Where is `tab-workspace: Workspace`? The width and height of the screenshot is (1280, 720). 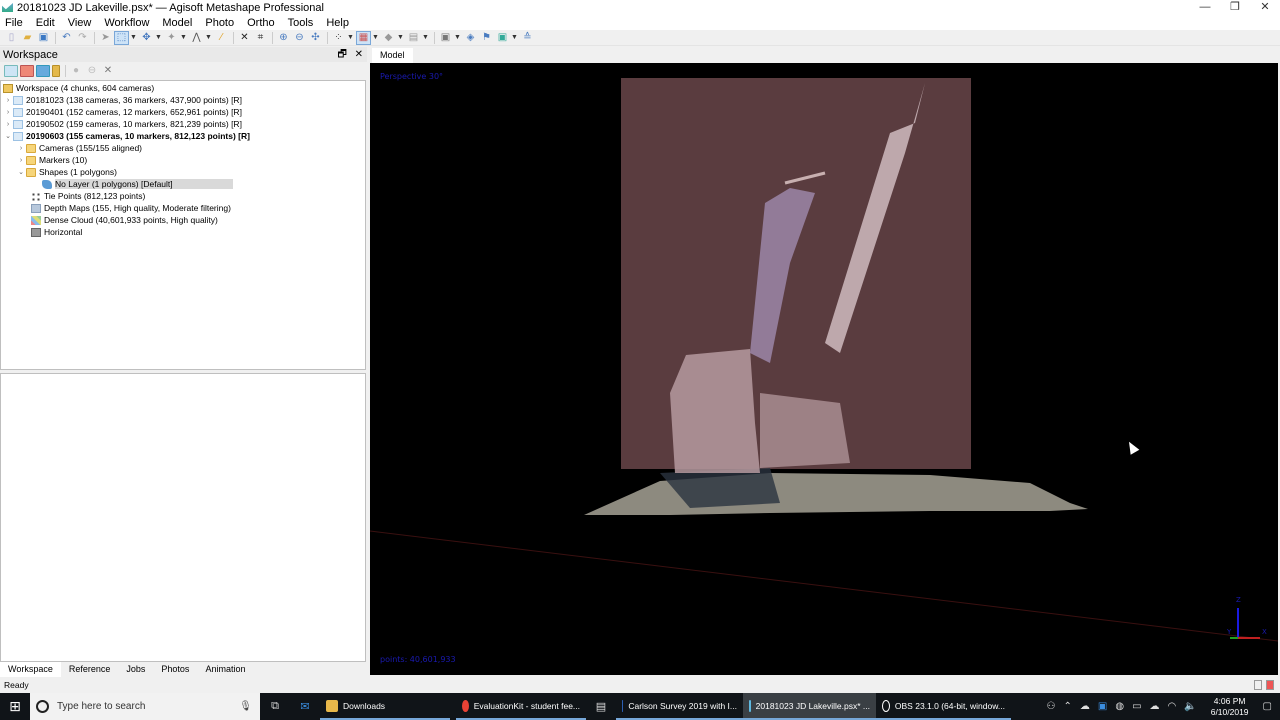 tab-workspace: Workspace is located at coordinates (30, 669).